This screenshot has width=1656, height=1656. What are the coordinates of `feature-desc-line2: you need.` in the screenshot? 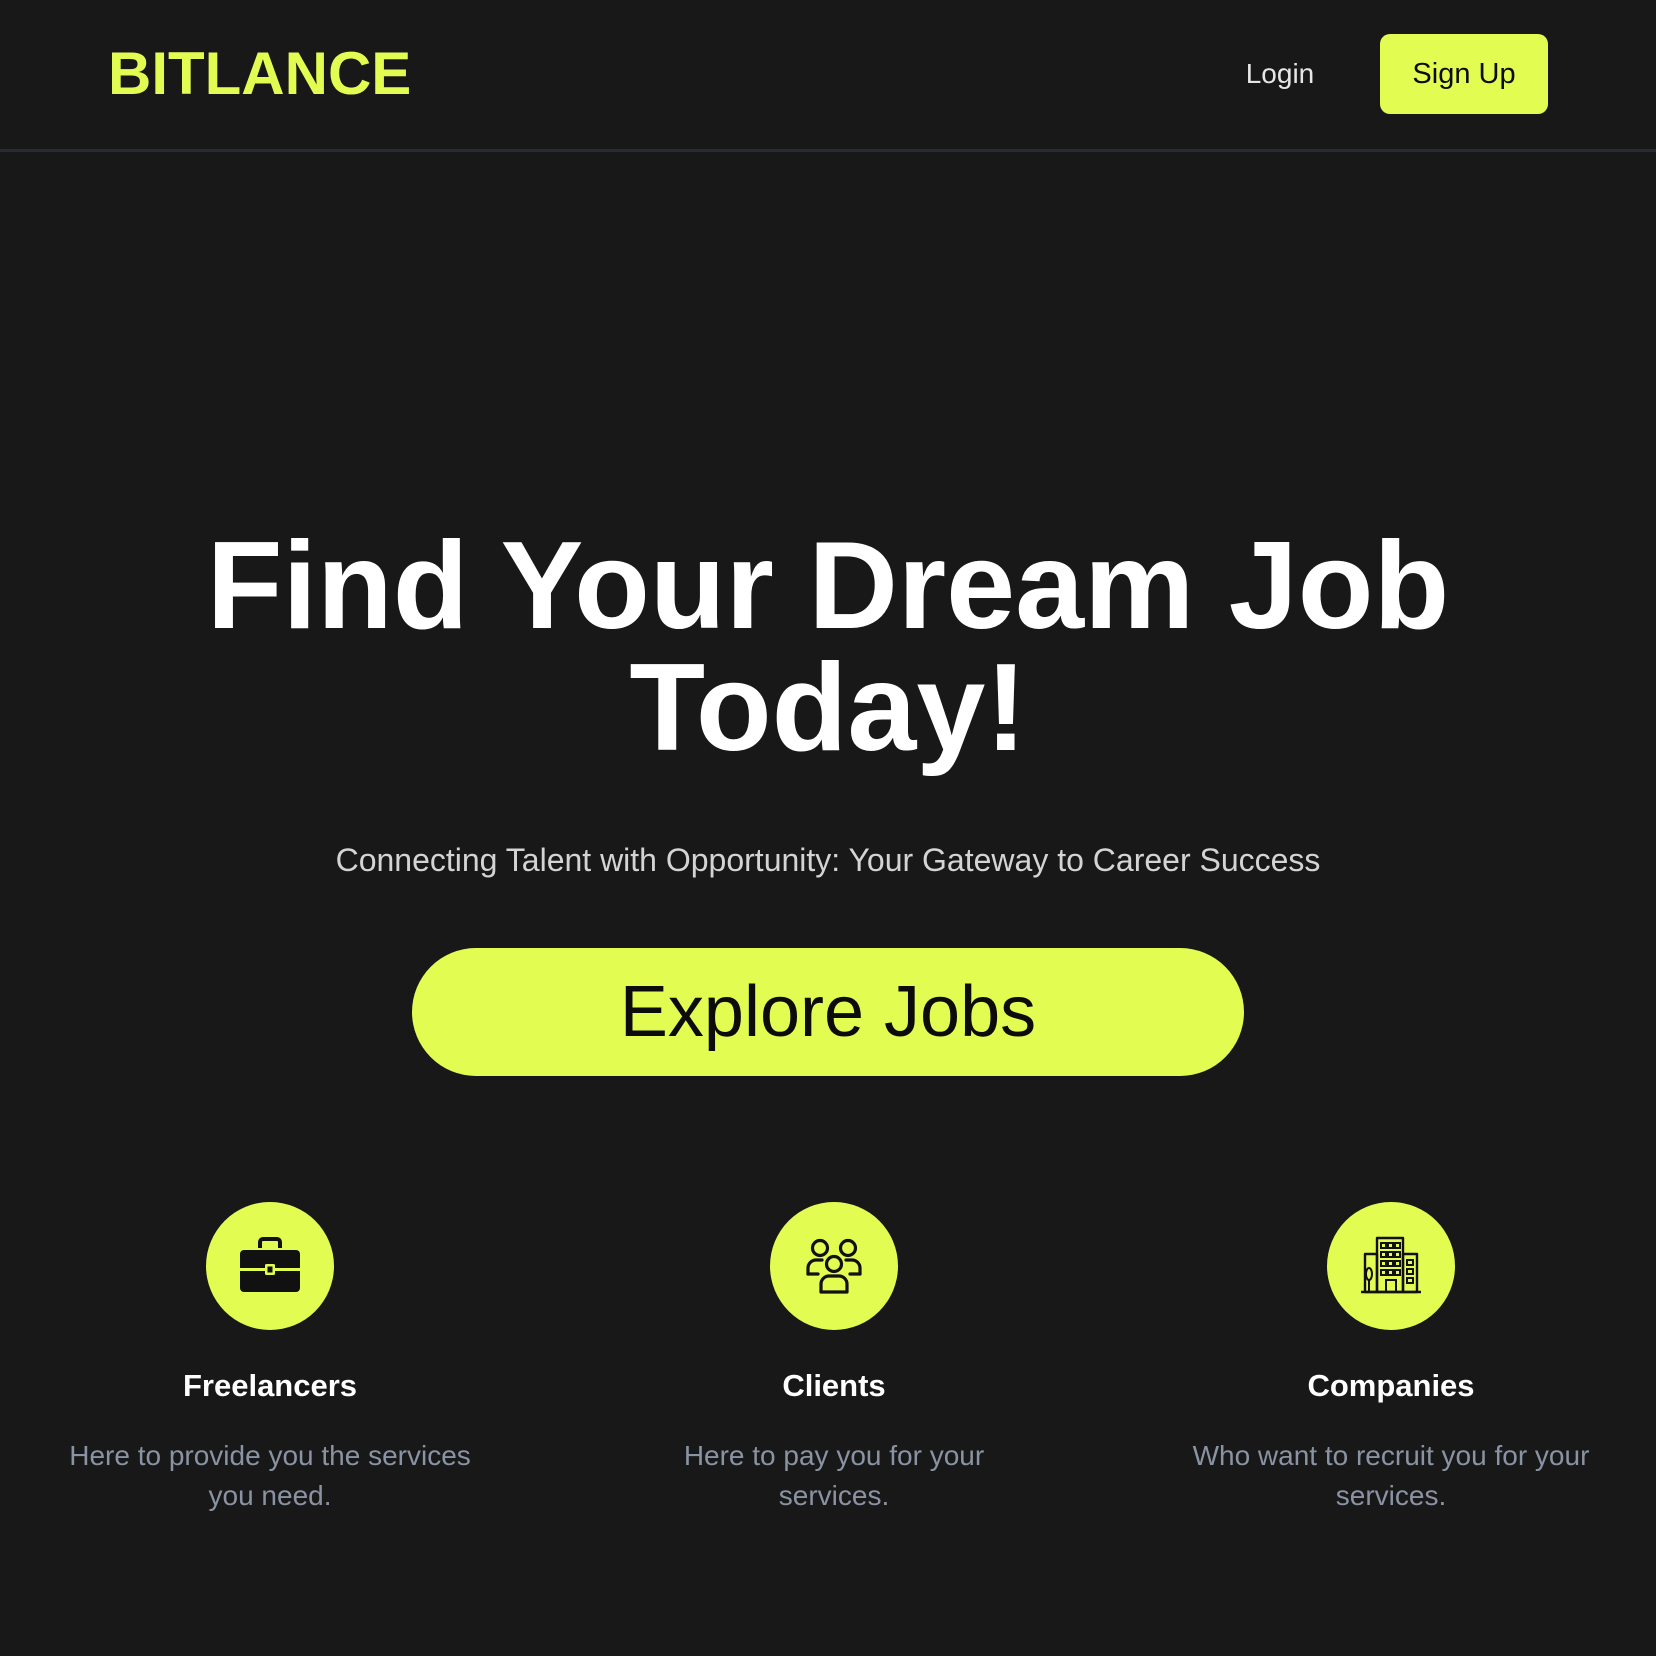 It's located at (270, 1495).